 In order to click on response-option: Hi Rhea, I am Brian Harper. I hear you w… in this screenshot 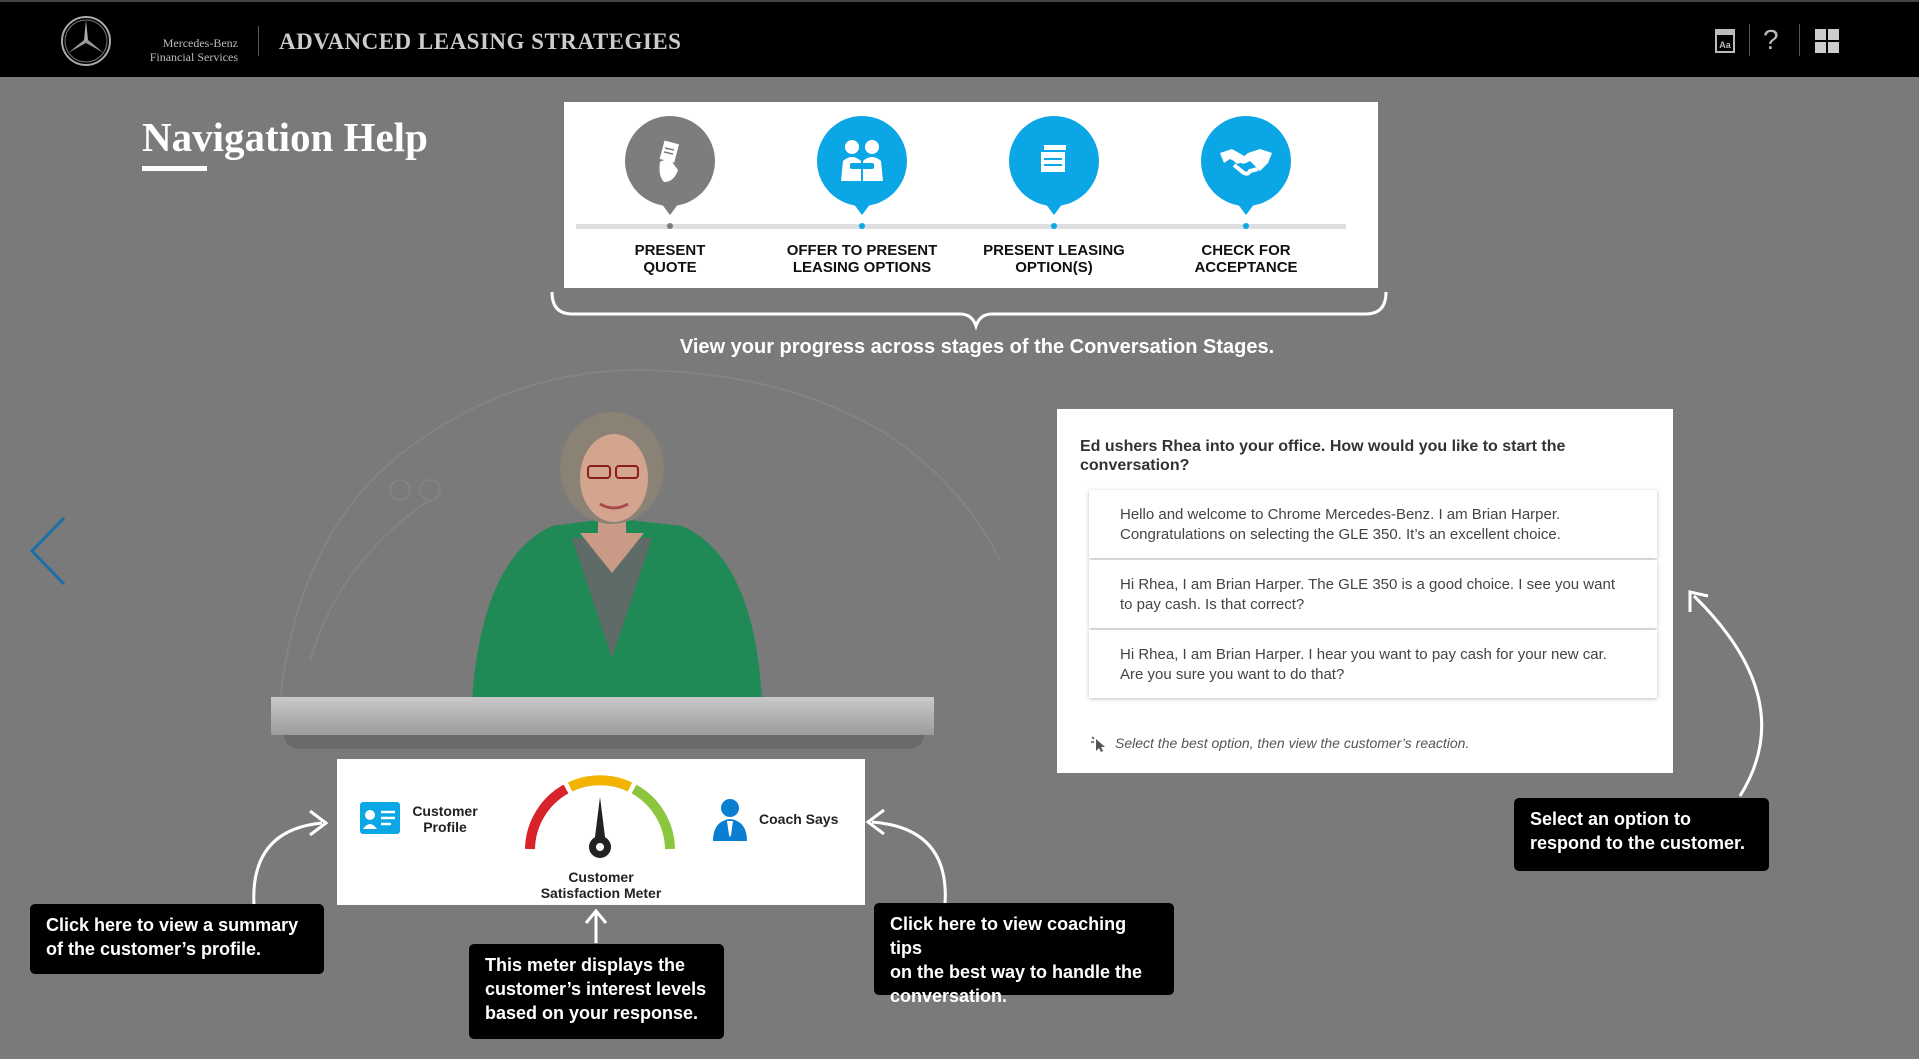, I will do `click(1373, 664)`.